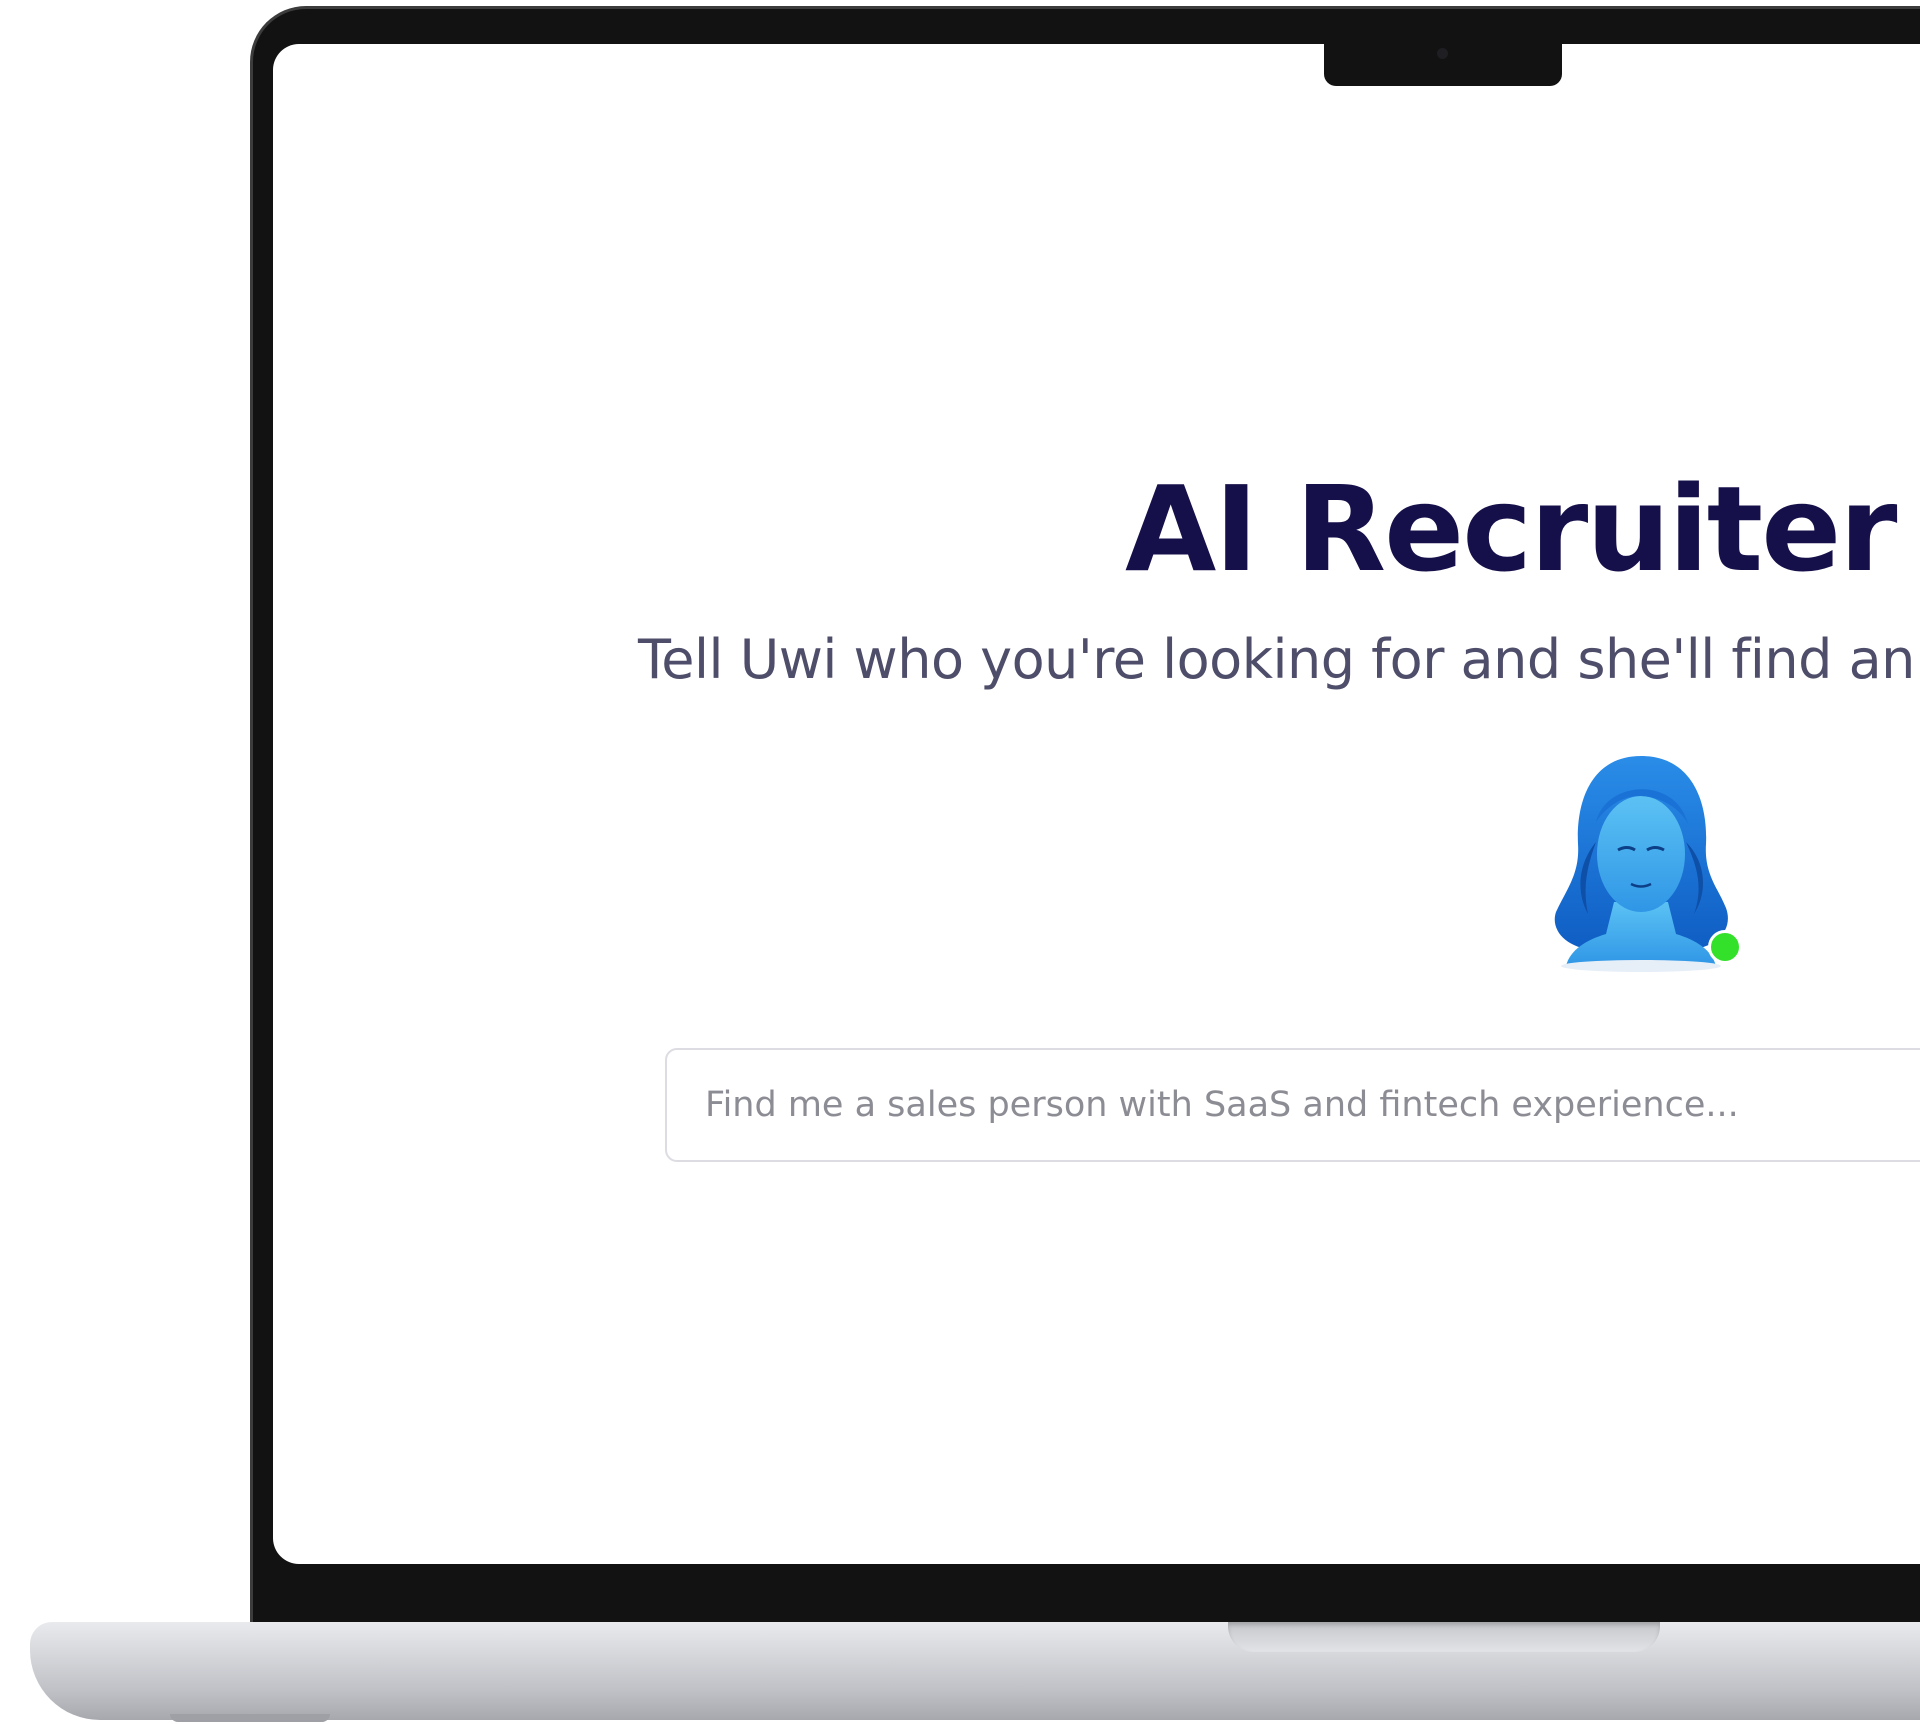 The image size is (1920, 1724). I want to click on camera-notch, so click(1443, 63).